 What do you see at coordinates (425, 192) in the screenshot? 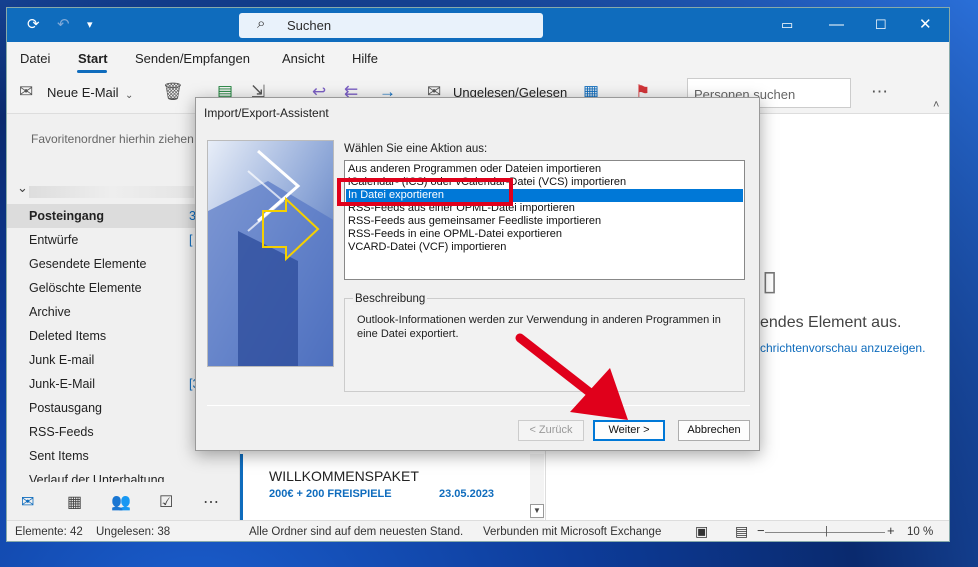
I see `highlight-box` at bounding box center [425, 192].